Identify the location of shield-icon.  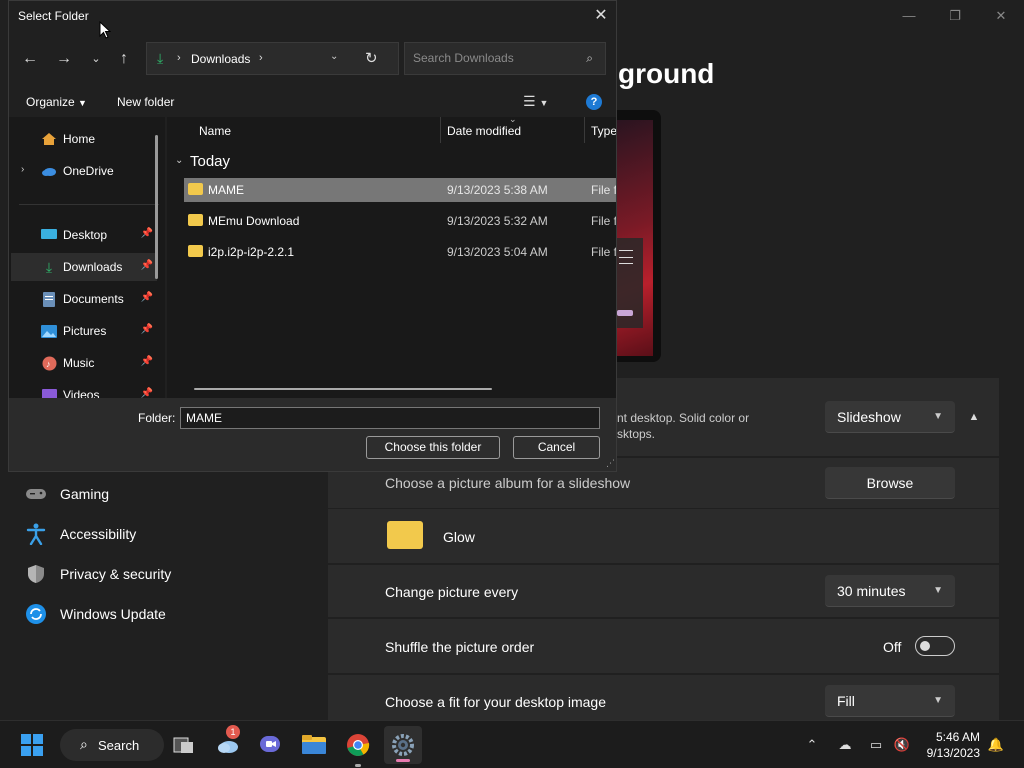
(36, 574).